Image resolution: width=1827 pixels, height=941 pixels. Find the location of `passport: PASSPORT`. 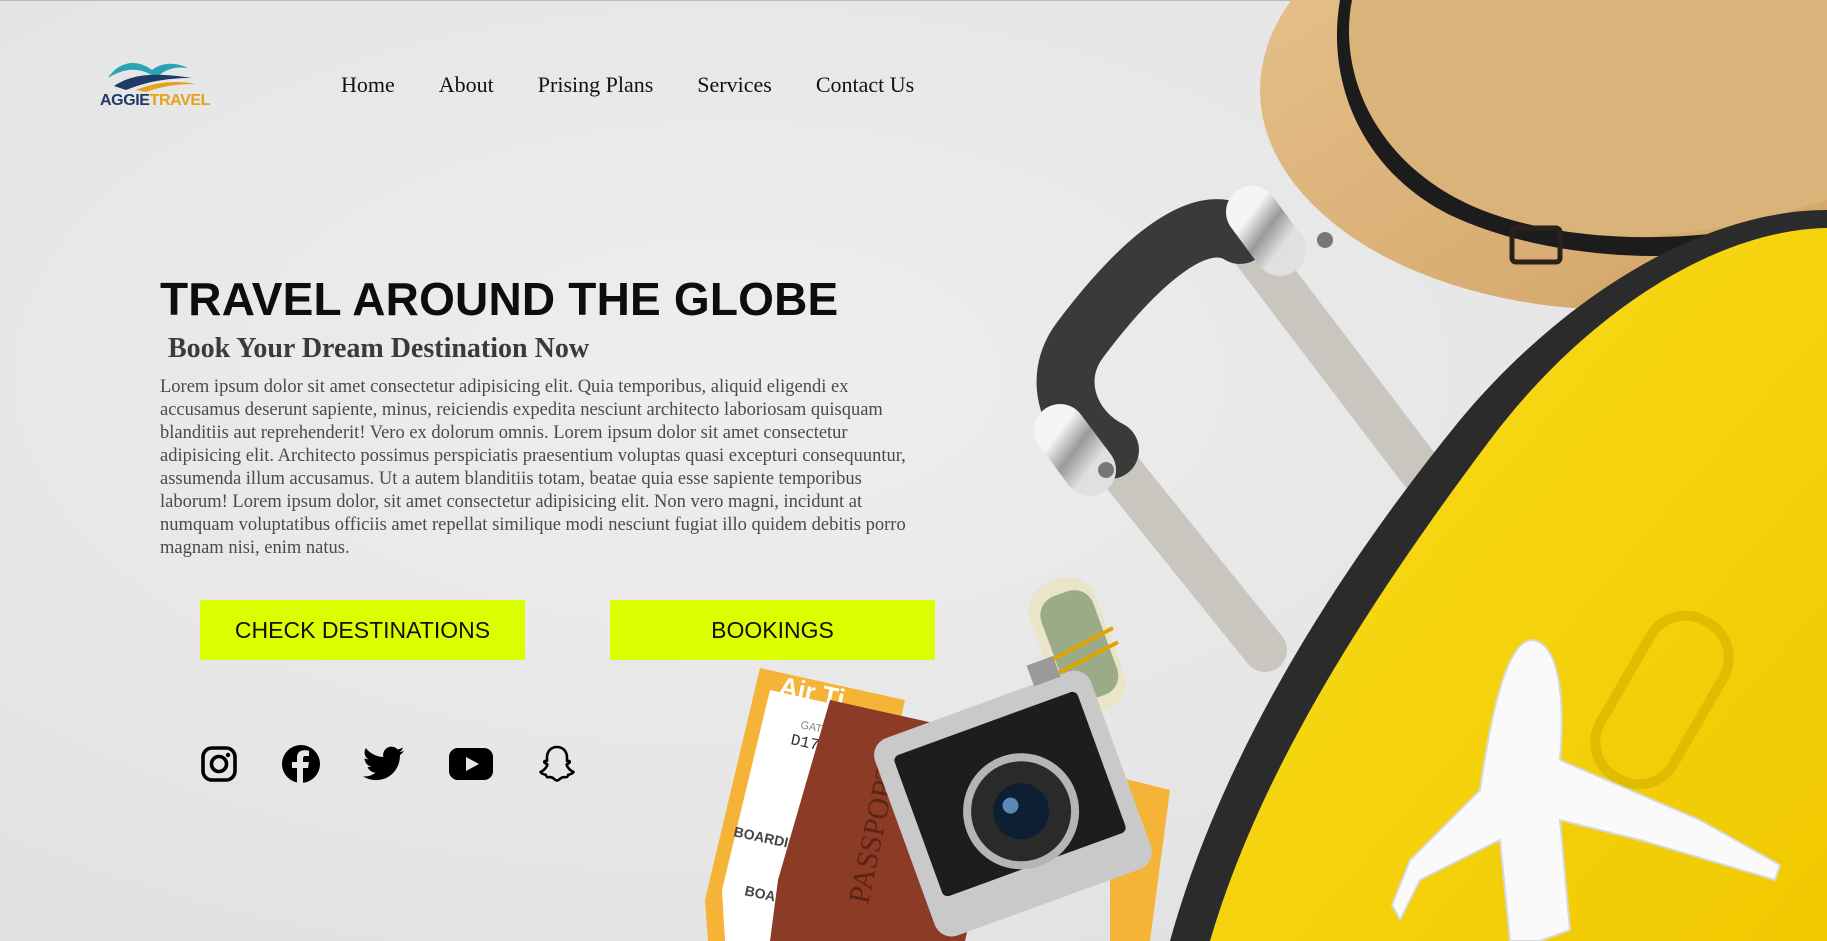

passport: PASSPORT is located at coordinates (890, 820).